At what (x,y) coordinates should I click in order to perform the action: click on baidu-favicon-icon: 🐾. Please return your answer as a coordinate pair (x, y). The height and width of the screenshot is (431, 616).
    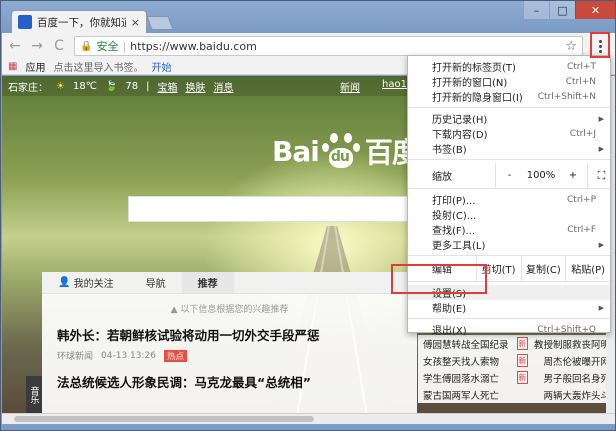
    Looking at the image, I should click on (25, 22).